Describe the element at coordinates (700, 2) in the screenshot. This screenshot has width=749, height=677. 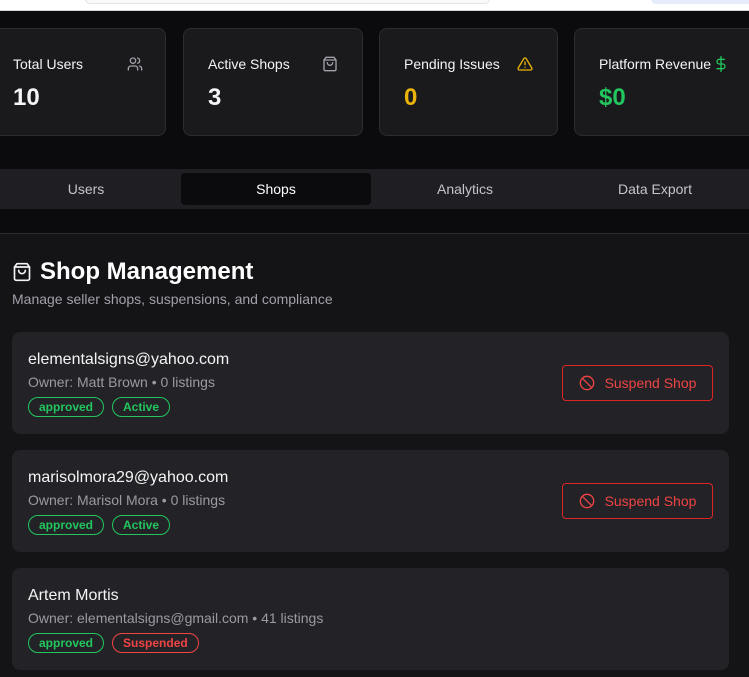
I see `header-action-button` at that location.